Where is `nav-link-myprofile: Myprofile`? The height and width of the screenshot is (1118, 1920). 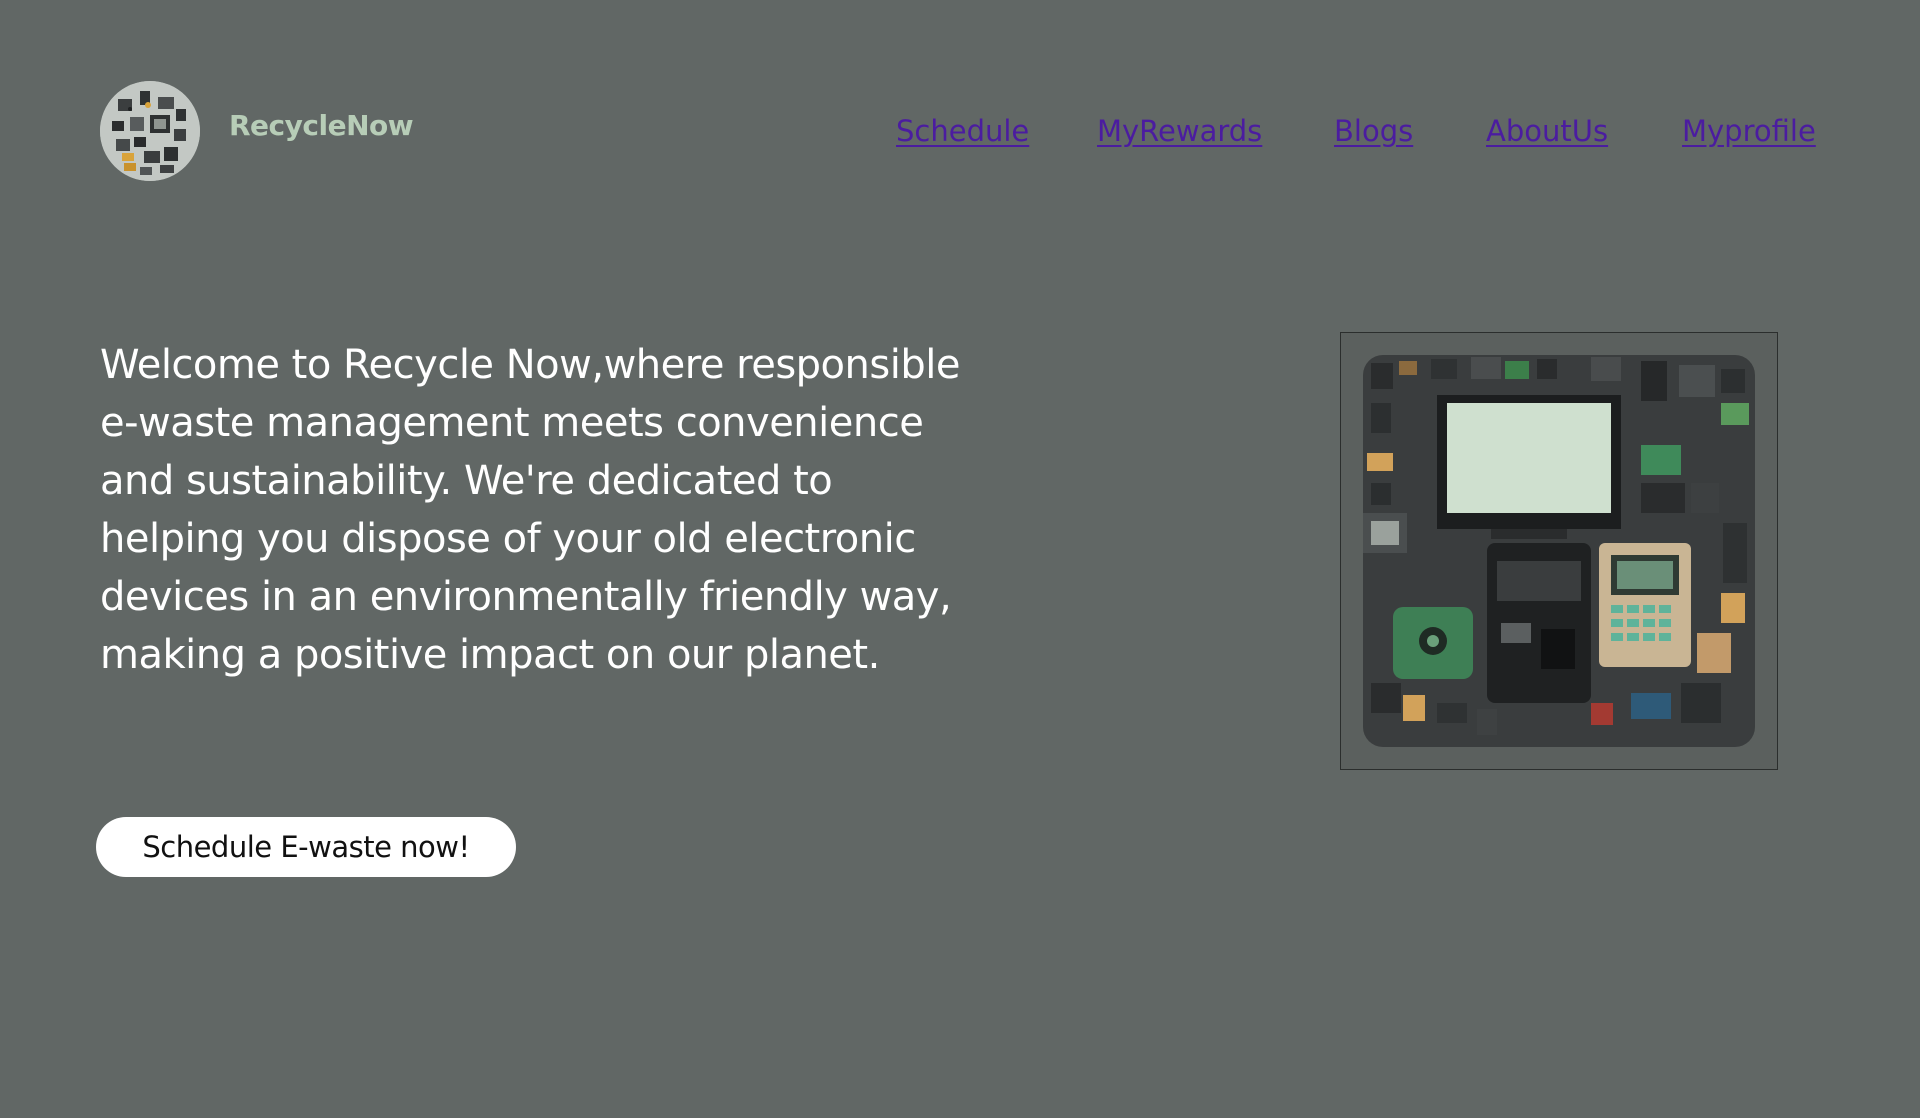 nav-link-myprofile: Myprofile is located at coordinates (1749, 131).